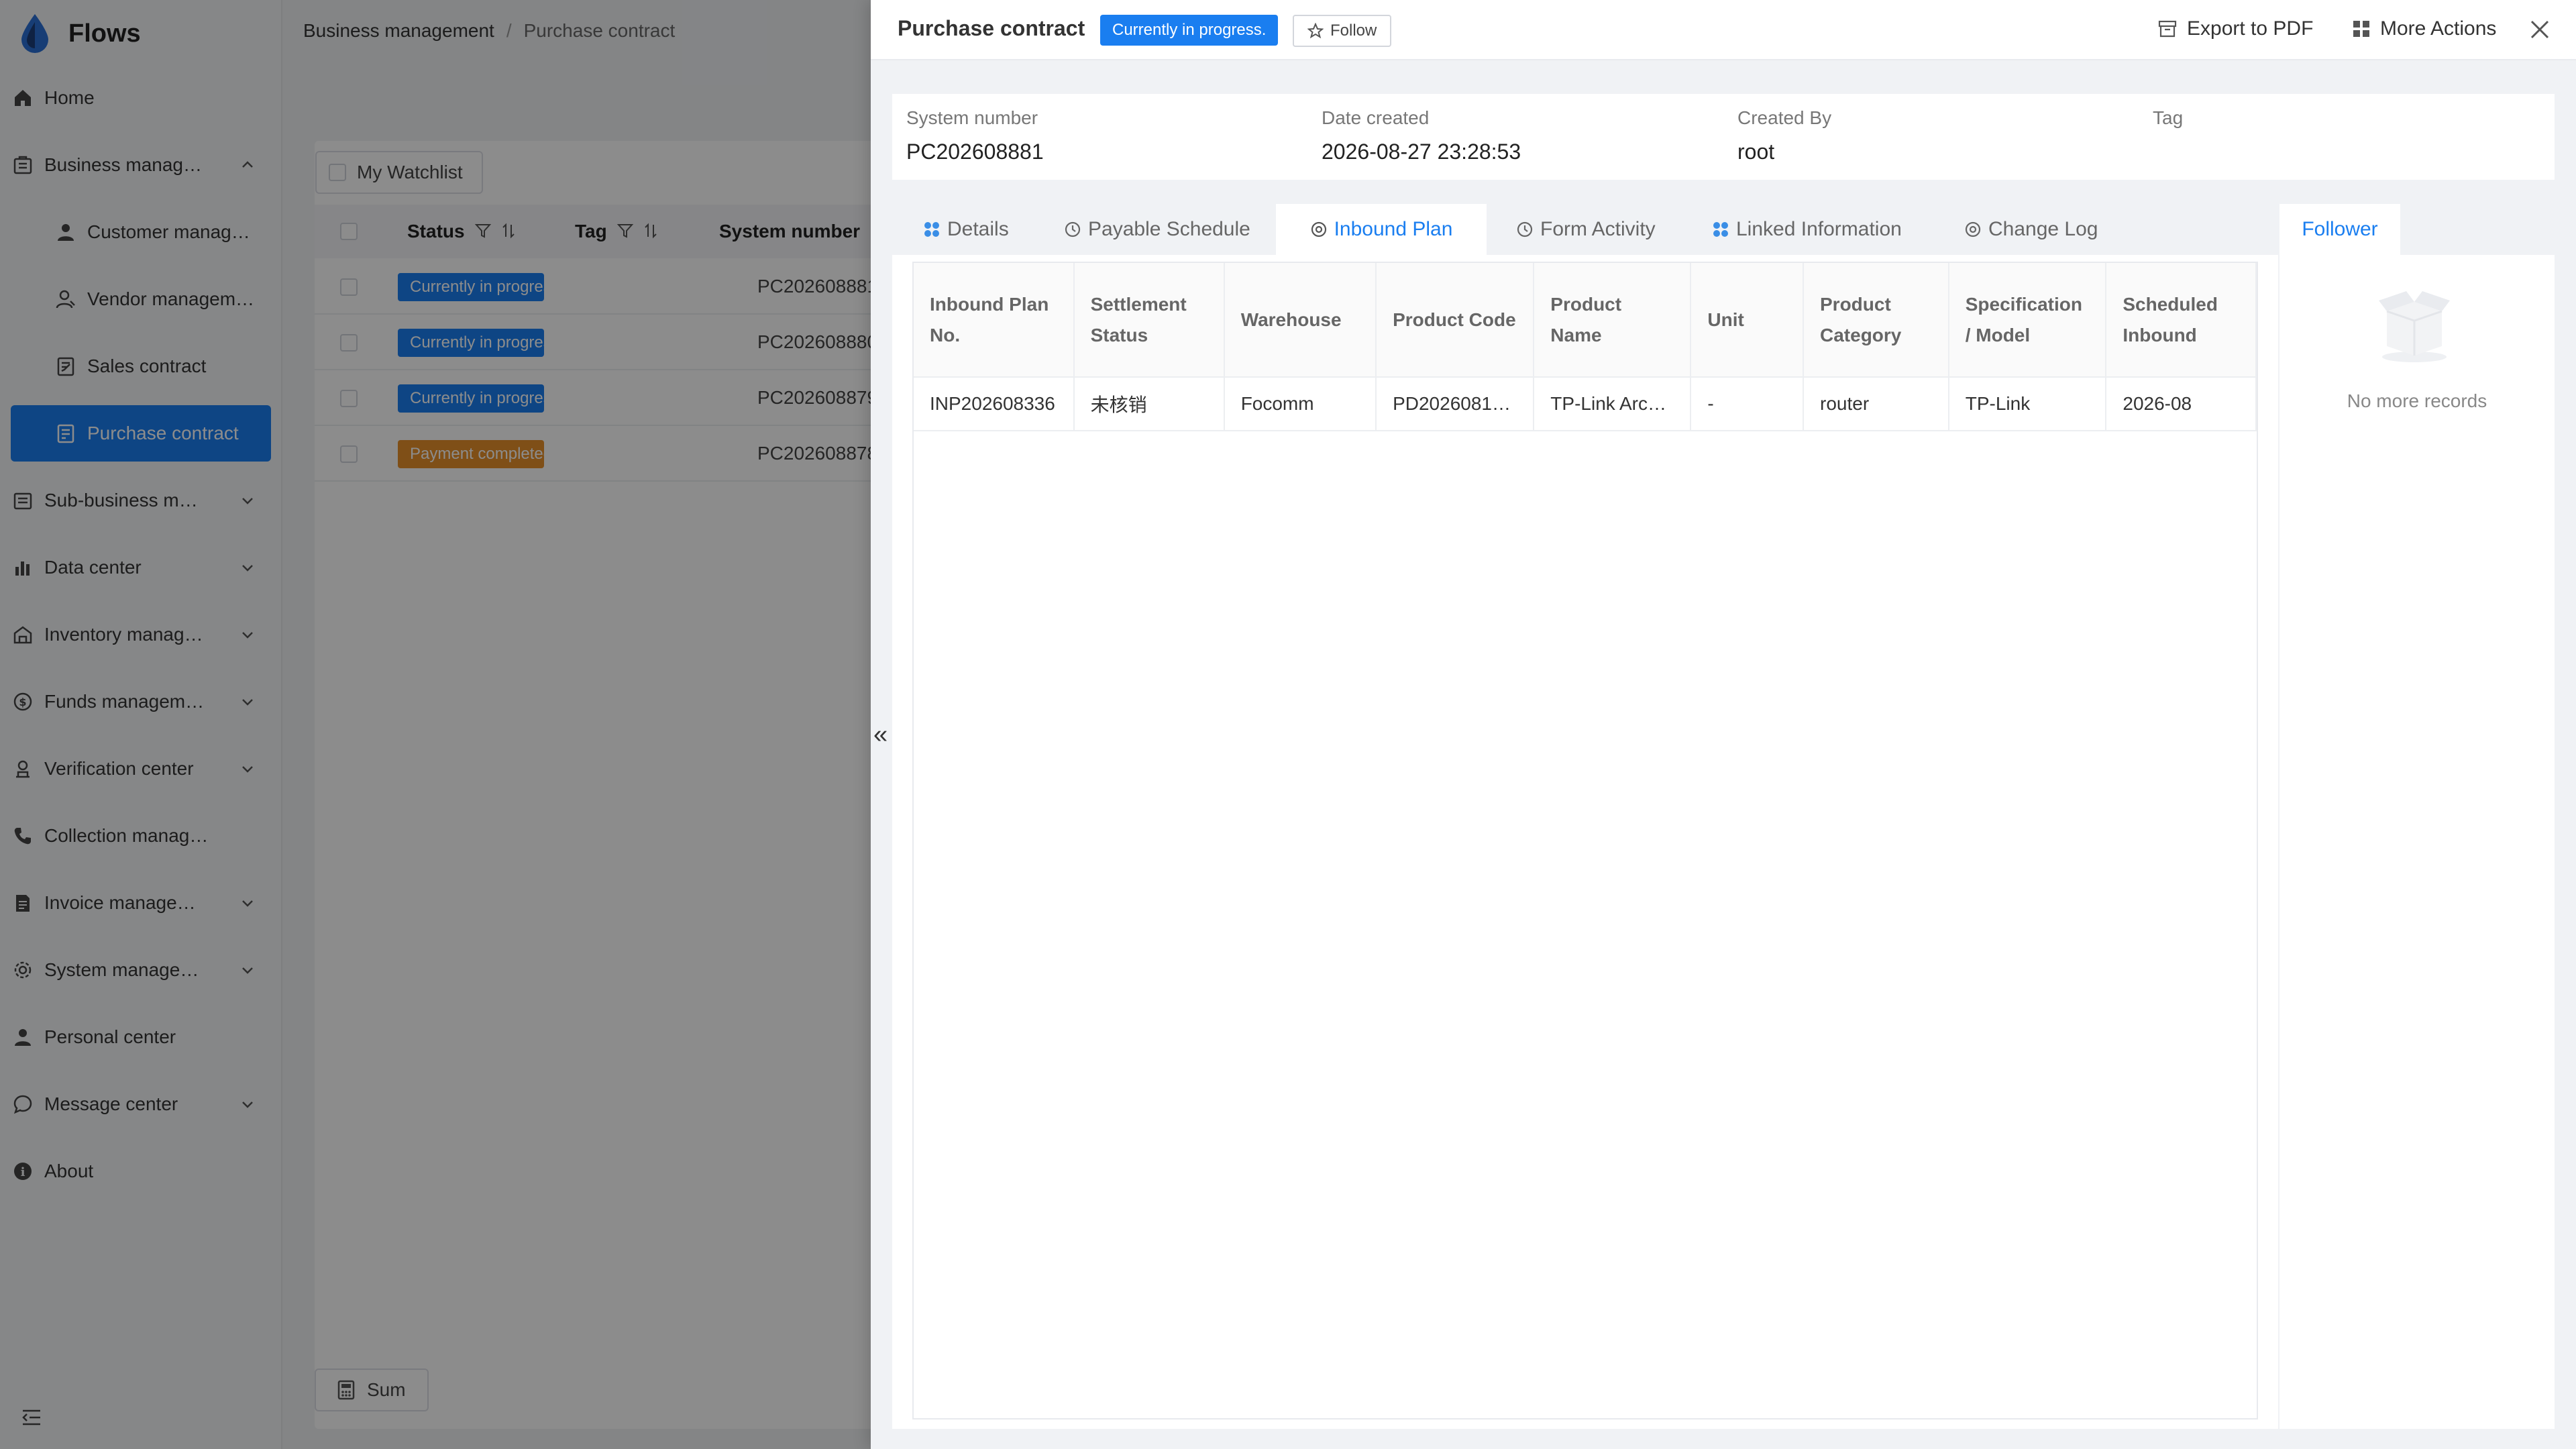  What do you see at coordinates (1819, 229) in the screenshot?
I see `tab-label: Linked Information` at bounding box center [1819, 229].